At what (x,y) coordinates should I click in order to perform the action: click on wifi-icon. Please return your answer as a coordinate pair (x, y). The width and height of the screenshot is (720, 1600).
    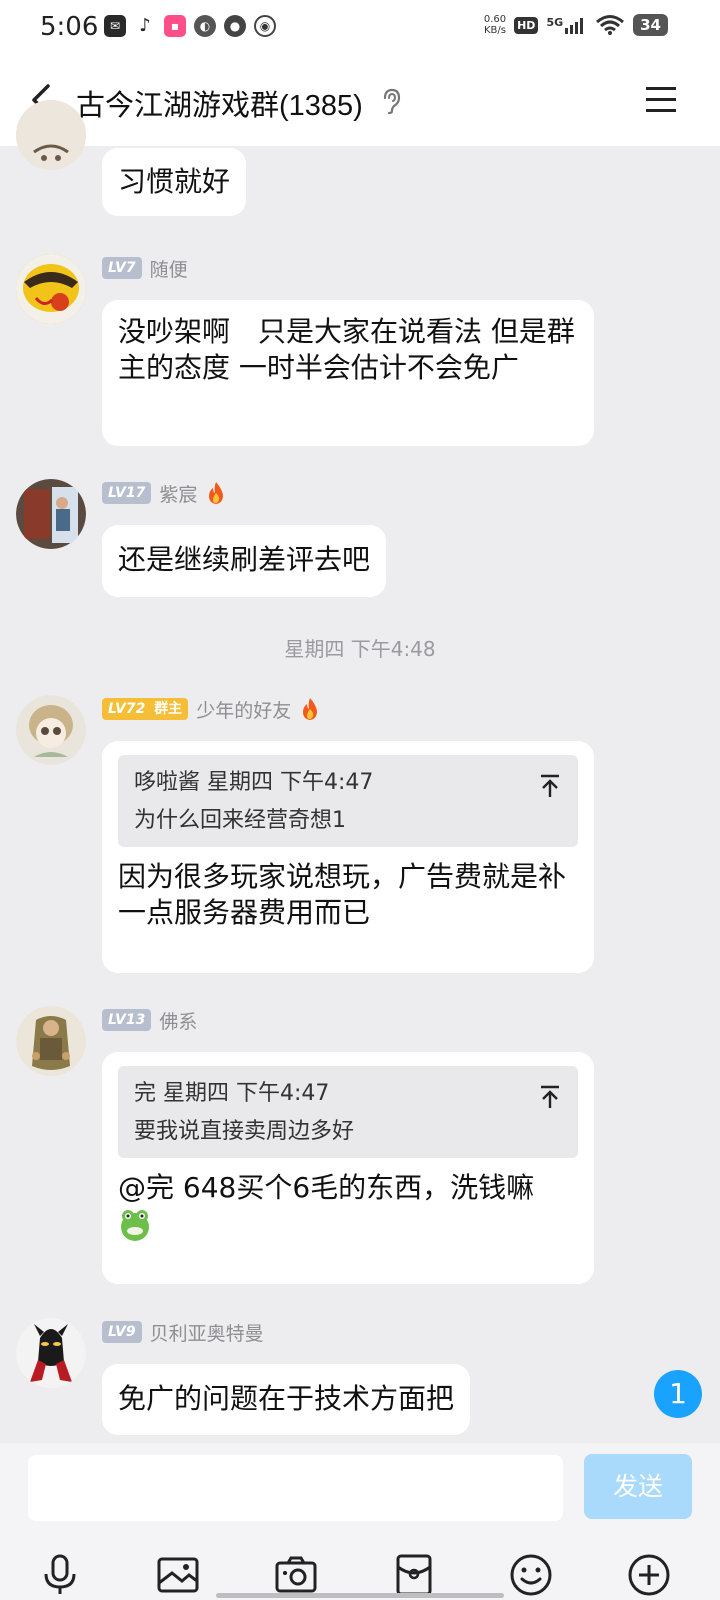
    Looking at the image, I should click on (610, 25).